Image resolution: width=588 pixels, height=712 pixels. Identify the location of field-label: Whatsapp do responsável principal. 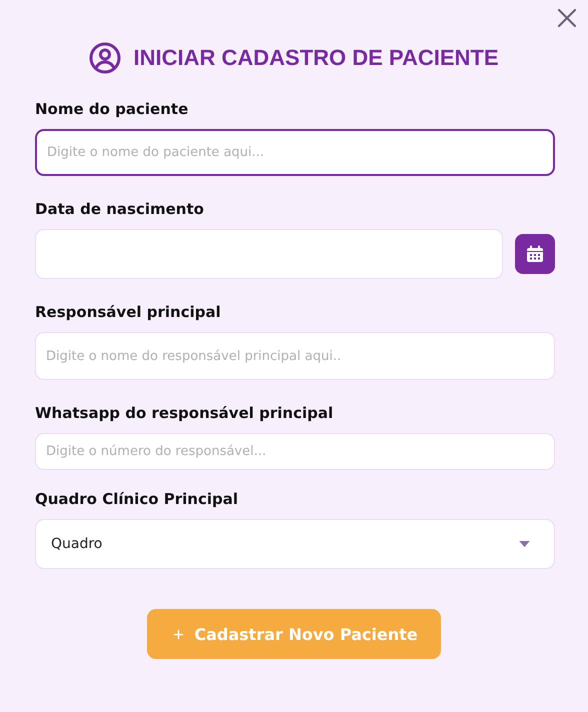
(184, 413).